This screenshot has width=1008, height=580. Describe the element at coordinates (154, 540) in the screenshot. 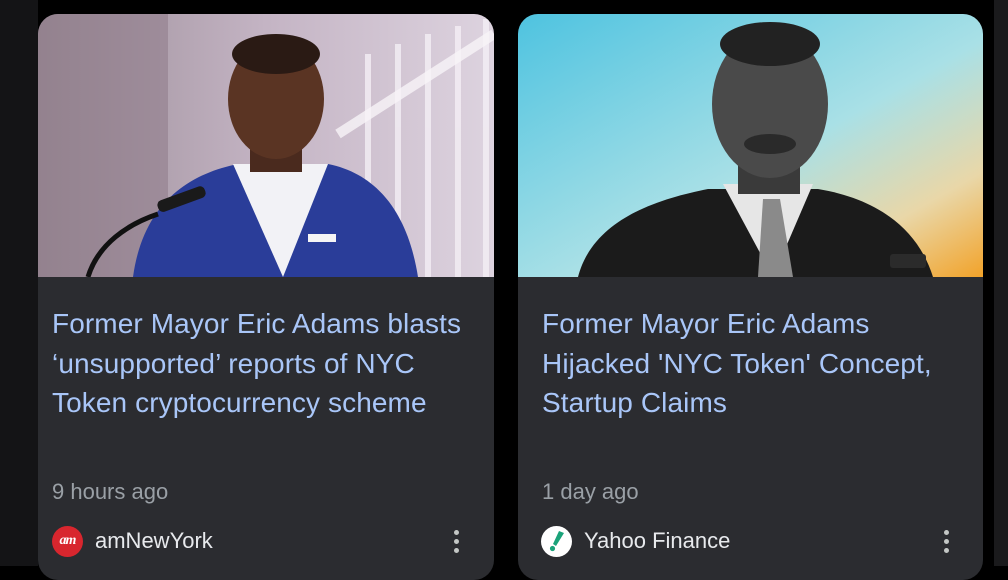

I see `source-name: amNewYork` at that location.